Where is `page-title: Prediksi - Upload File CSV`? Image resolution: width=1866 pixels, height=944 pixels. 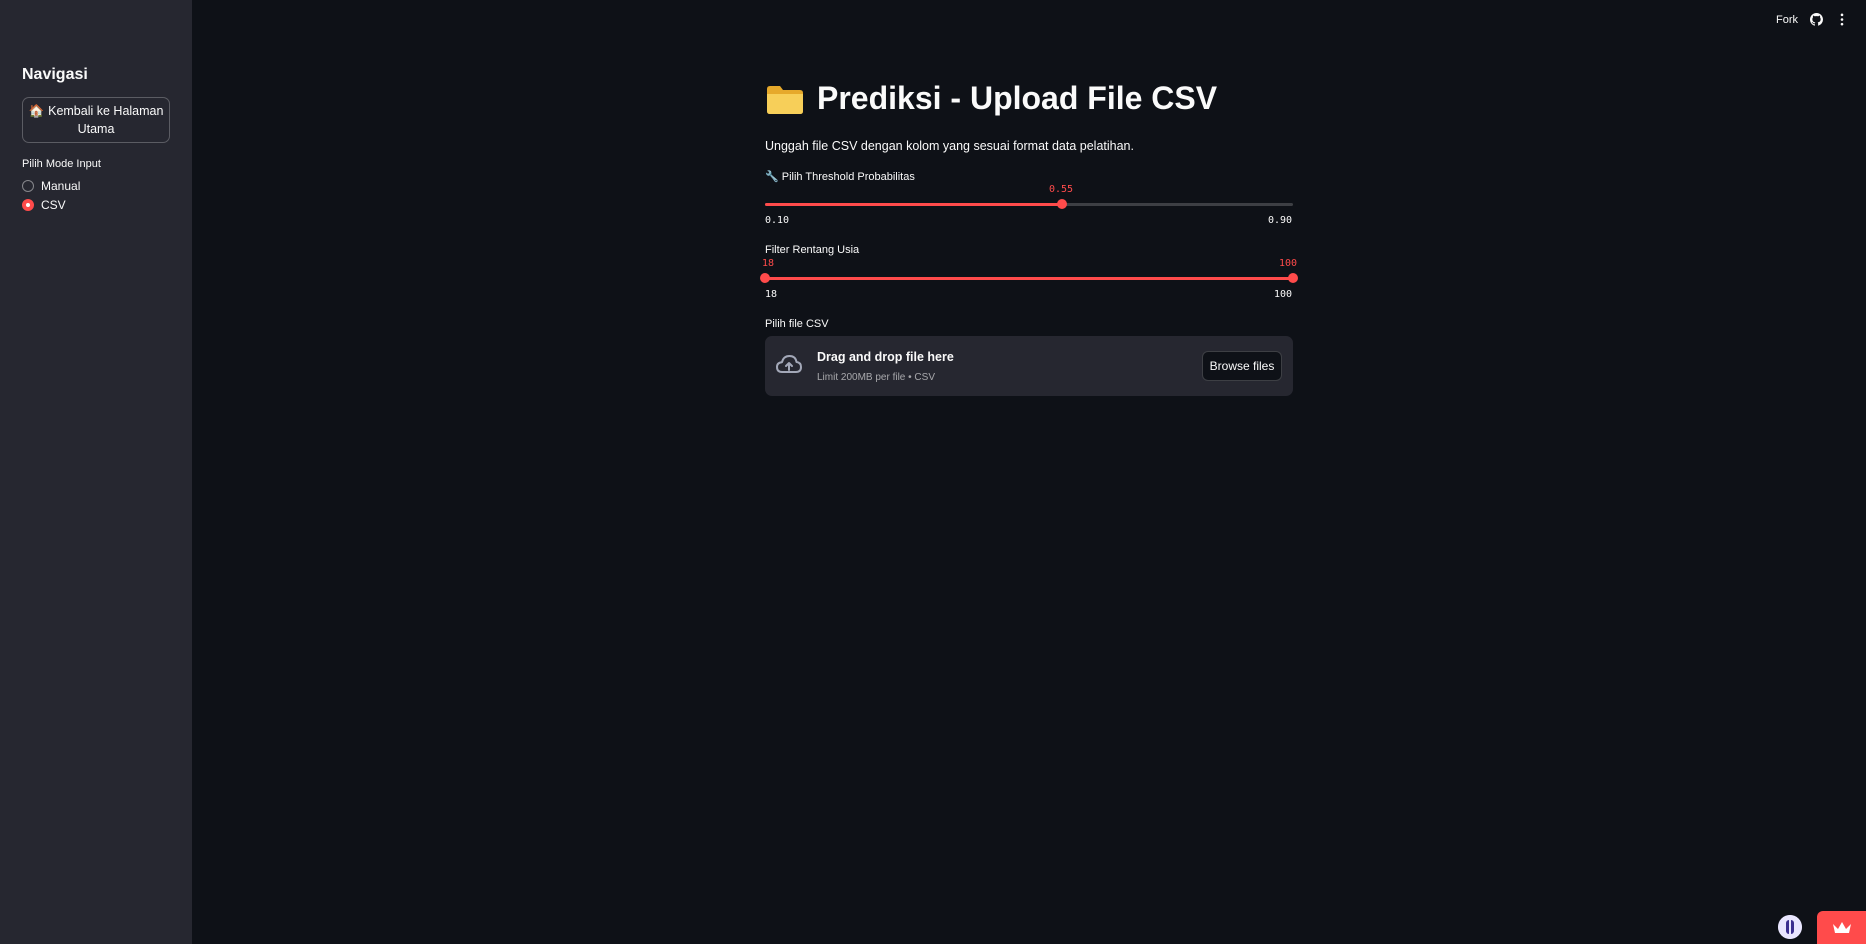
page-title: Prediksi - Upload File CSV is located at coordinates (991, 98).